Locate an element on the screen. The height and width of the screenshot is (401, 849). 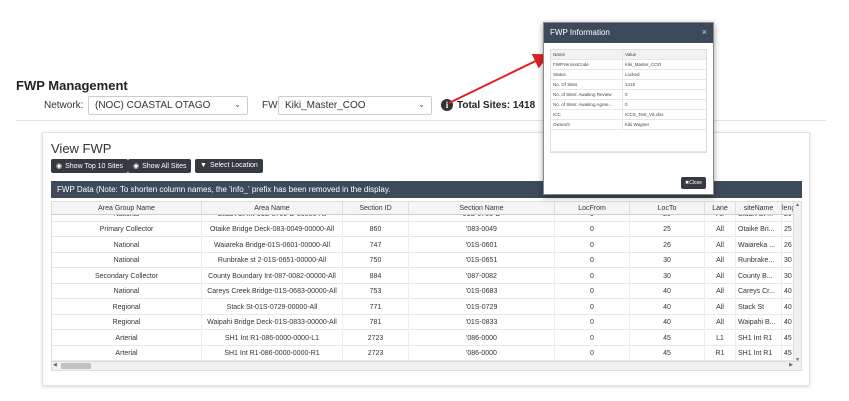
column-header-lane: Lane is located at coordinates (720, 208).